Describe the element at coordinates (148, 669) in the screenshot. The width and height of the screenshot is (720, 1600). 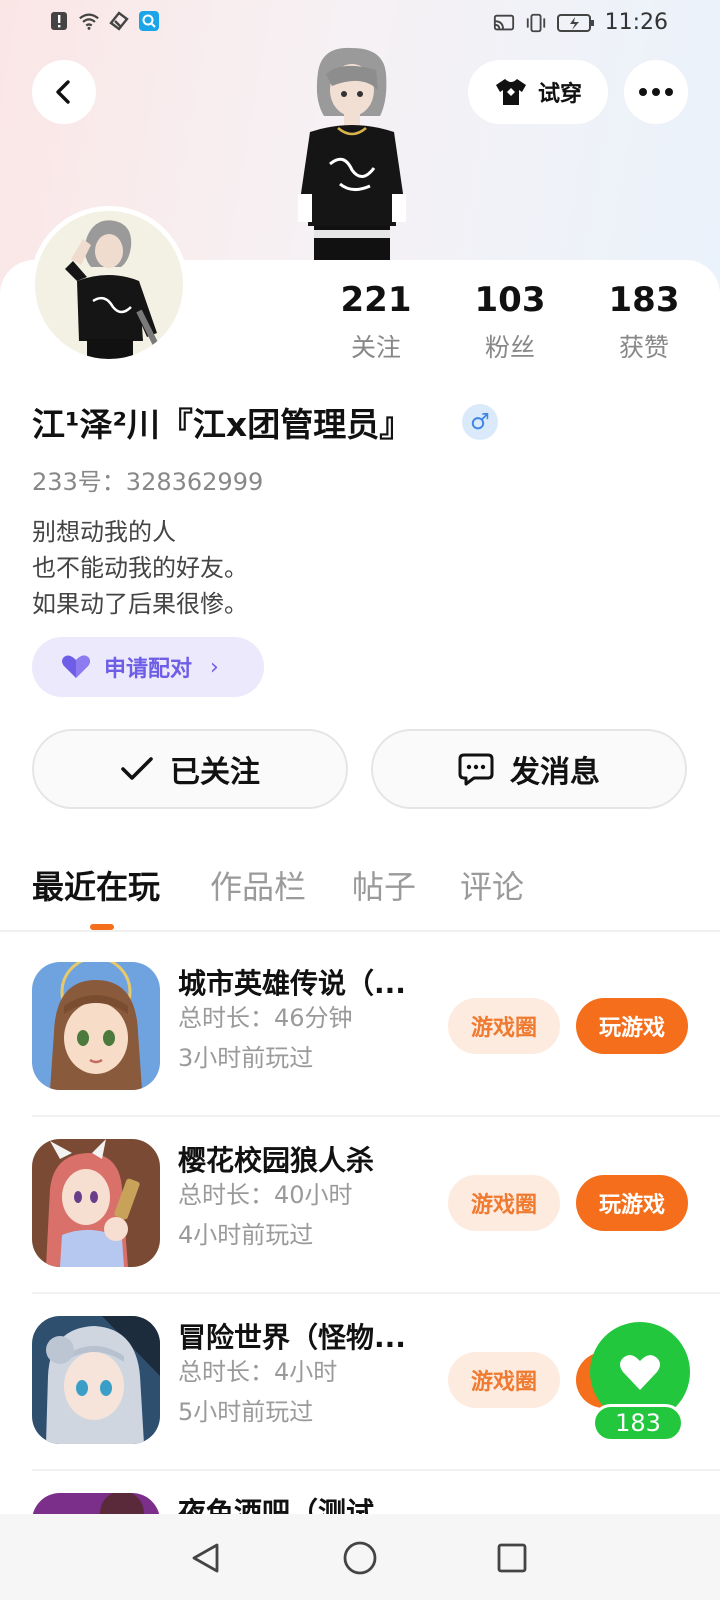
I see `request-pair-label: 申请配对` at that location.